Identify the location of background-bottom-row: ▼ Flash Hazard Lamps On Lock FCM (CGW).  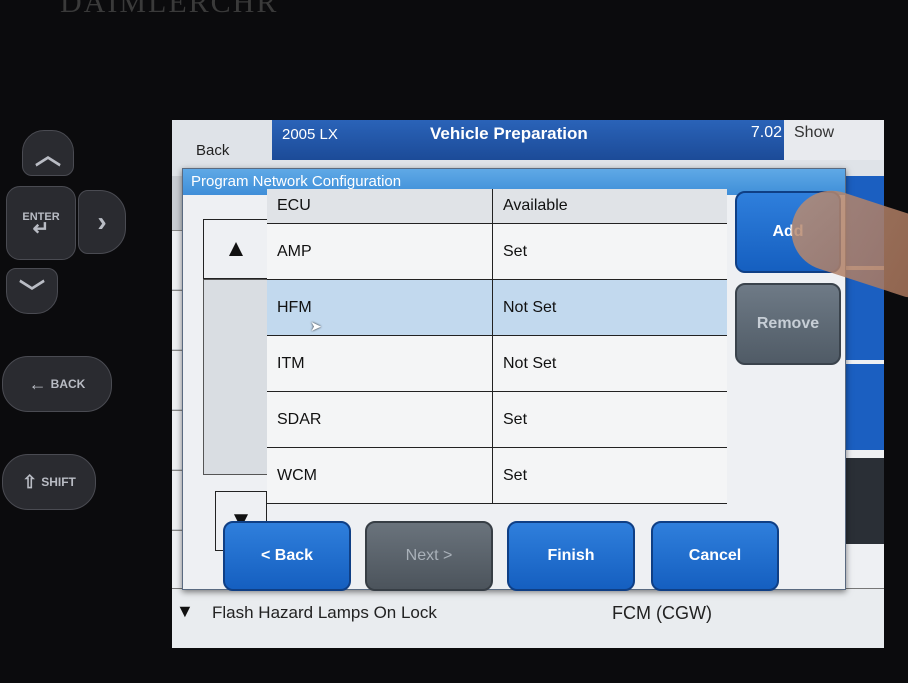
(528, 618).